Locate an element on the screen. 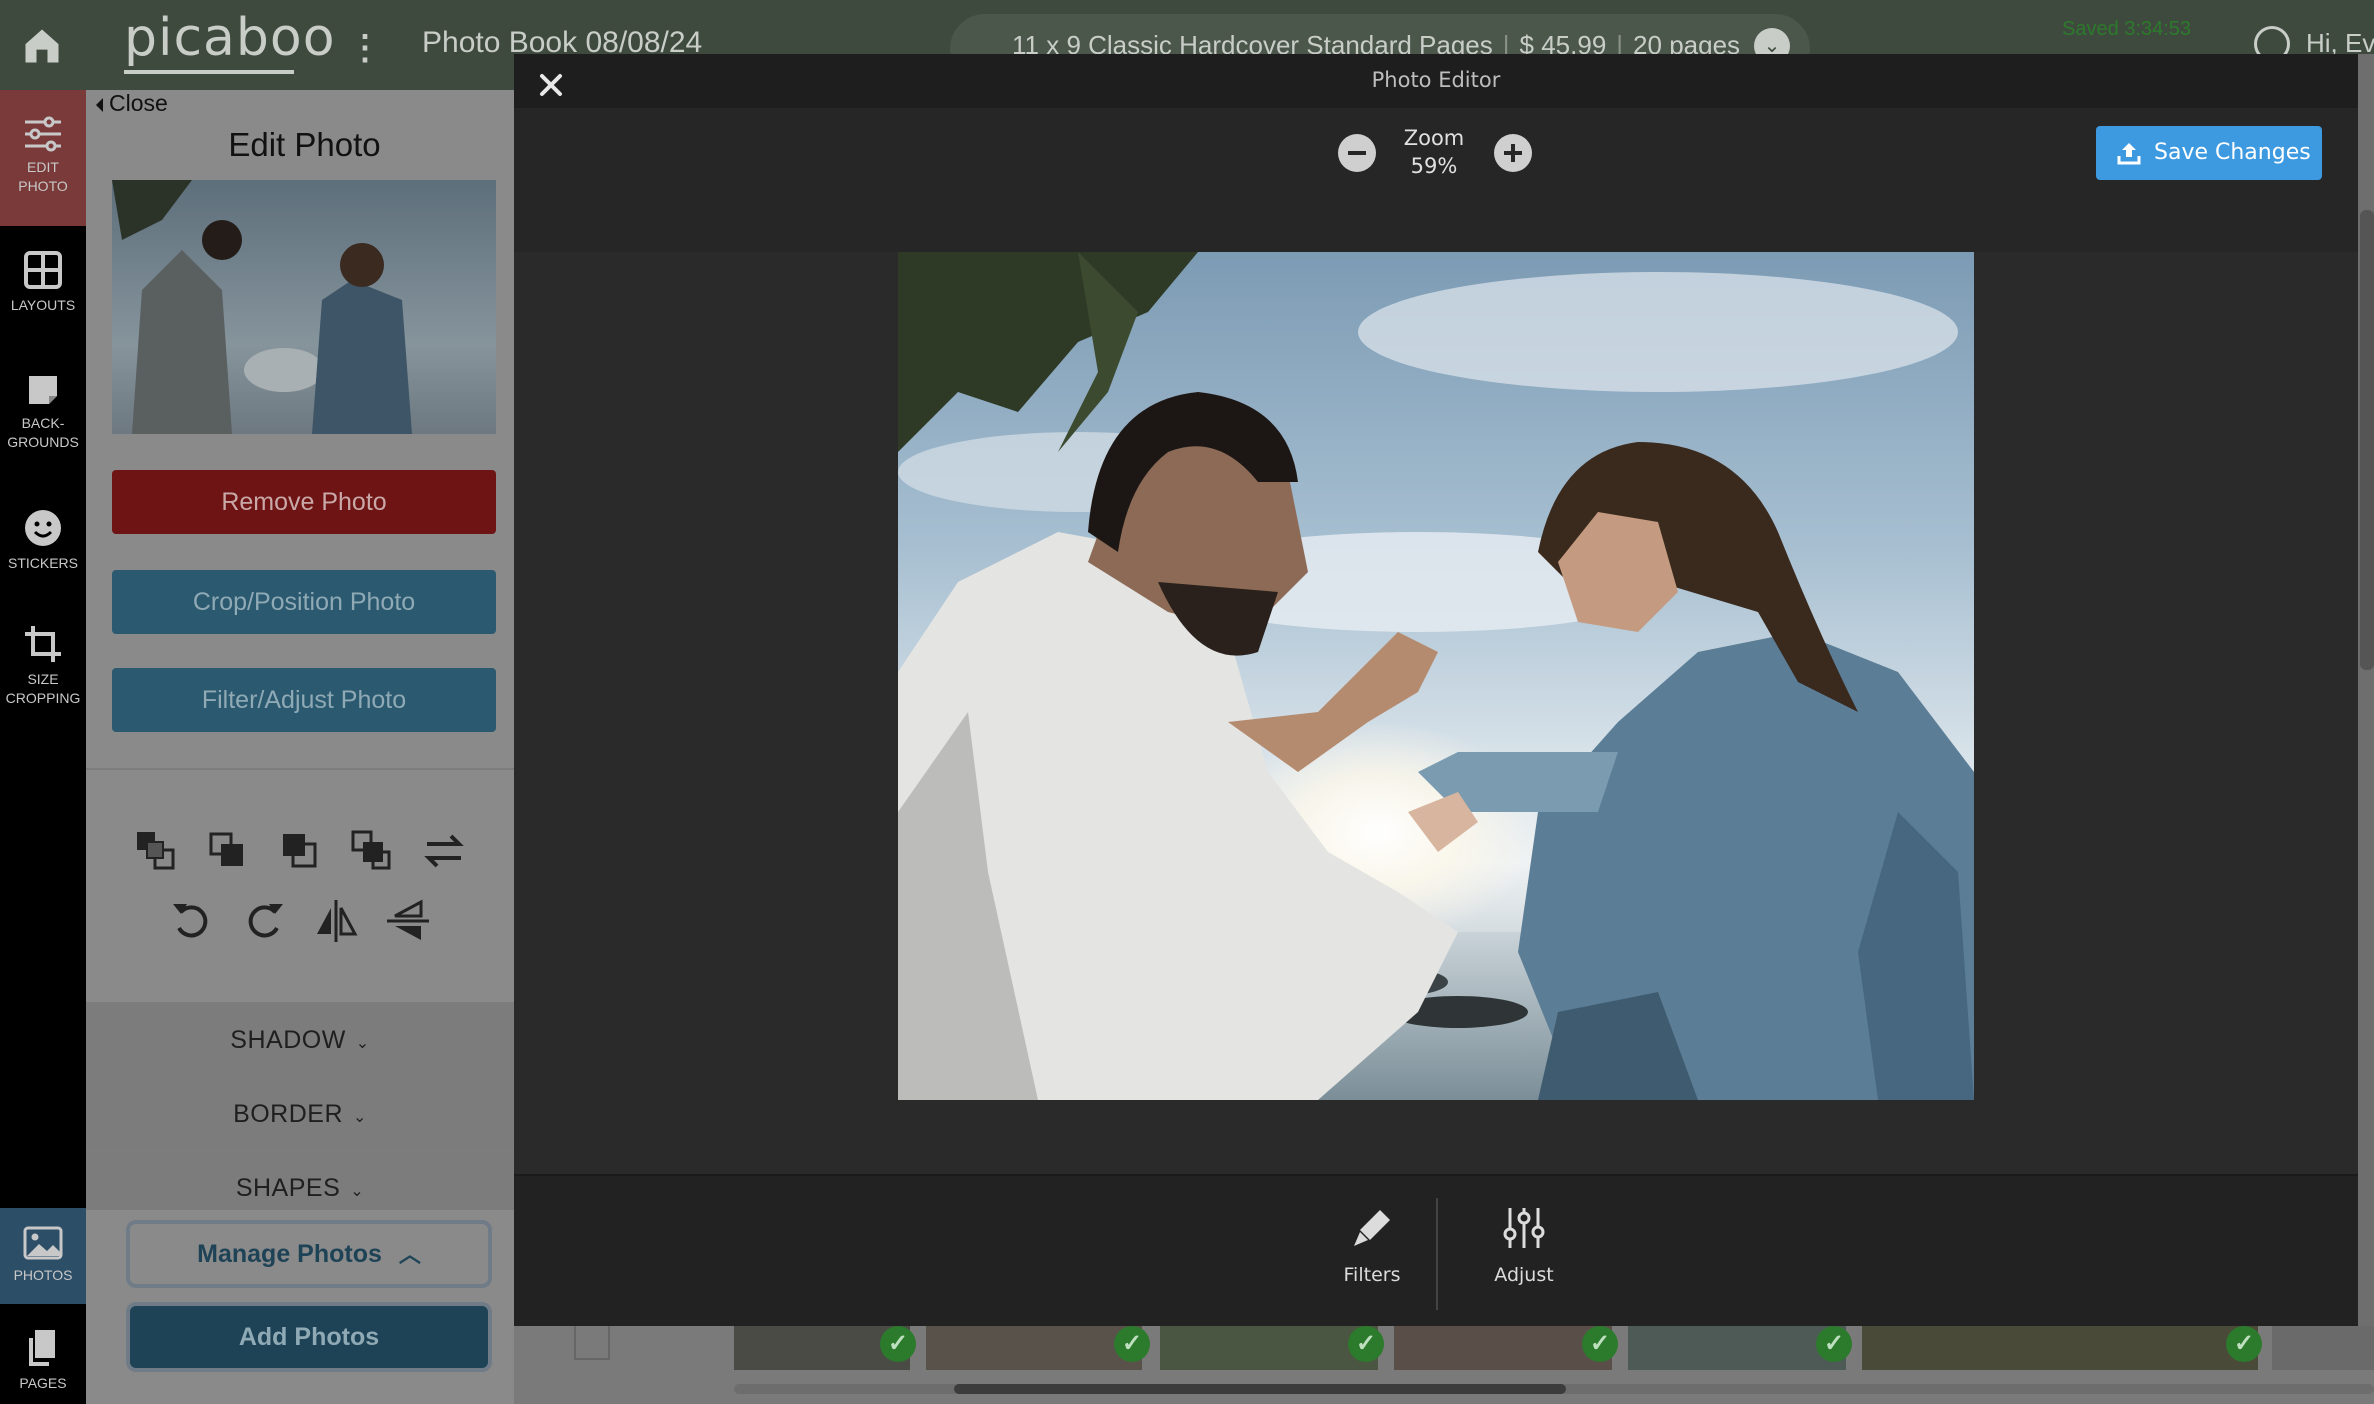 This screenshot has height=1404, width=2374. close-label: Close is located at coordinates (138, 103).